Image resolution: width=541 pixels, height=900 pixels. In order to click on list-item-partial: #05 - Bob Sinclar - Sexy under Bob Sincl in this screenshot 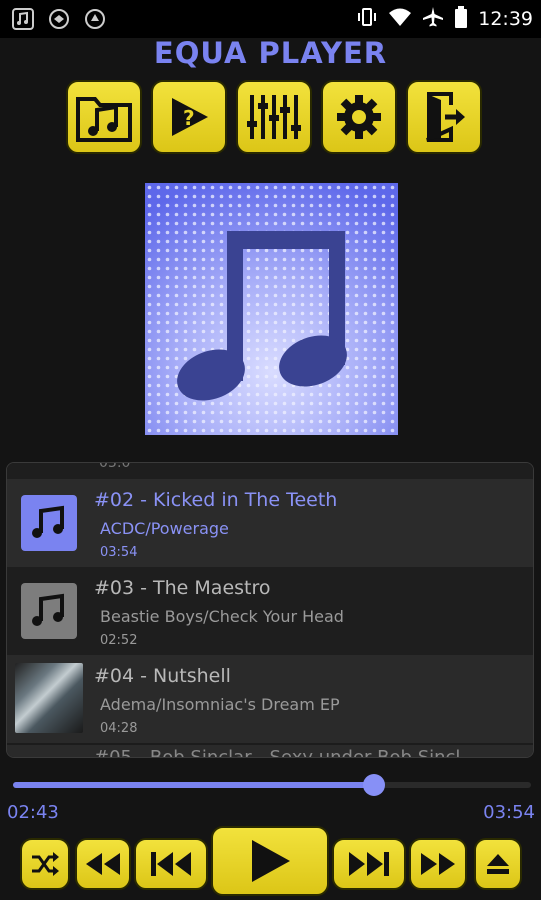, I will do `click(270, 751)`.